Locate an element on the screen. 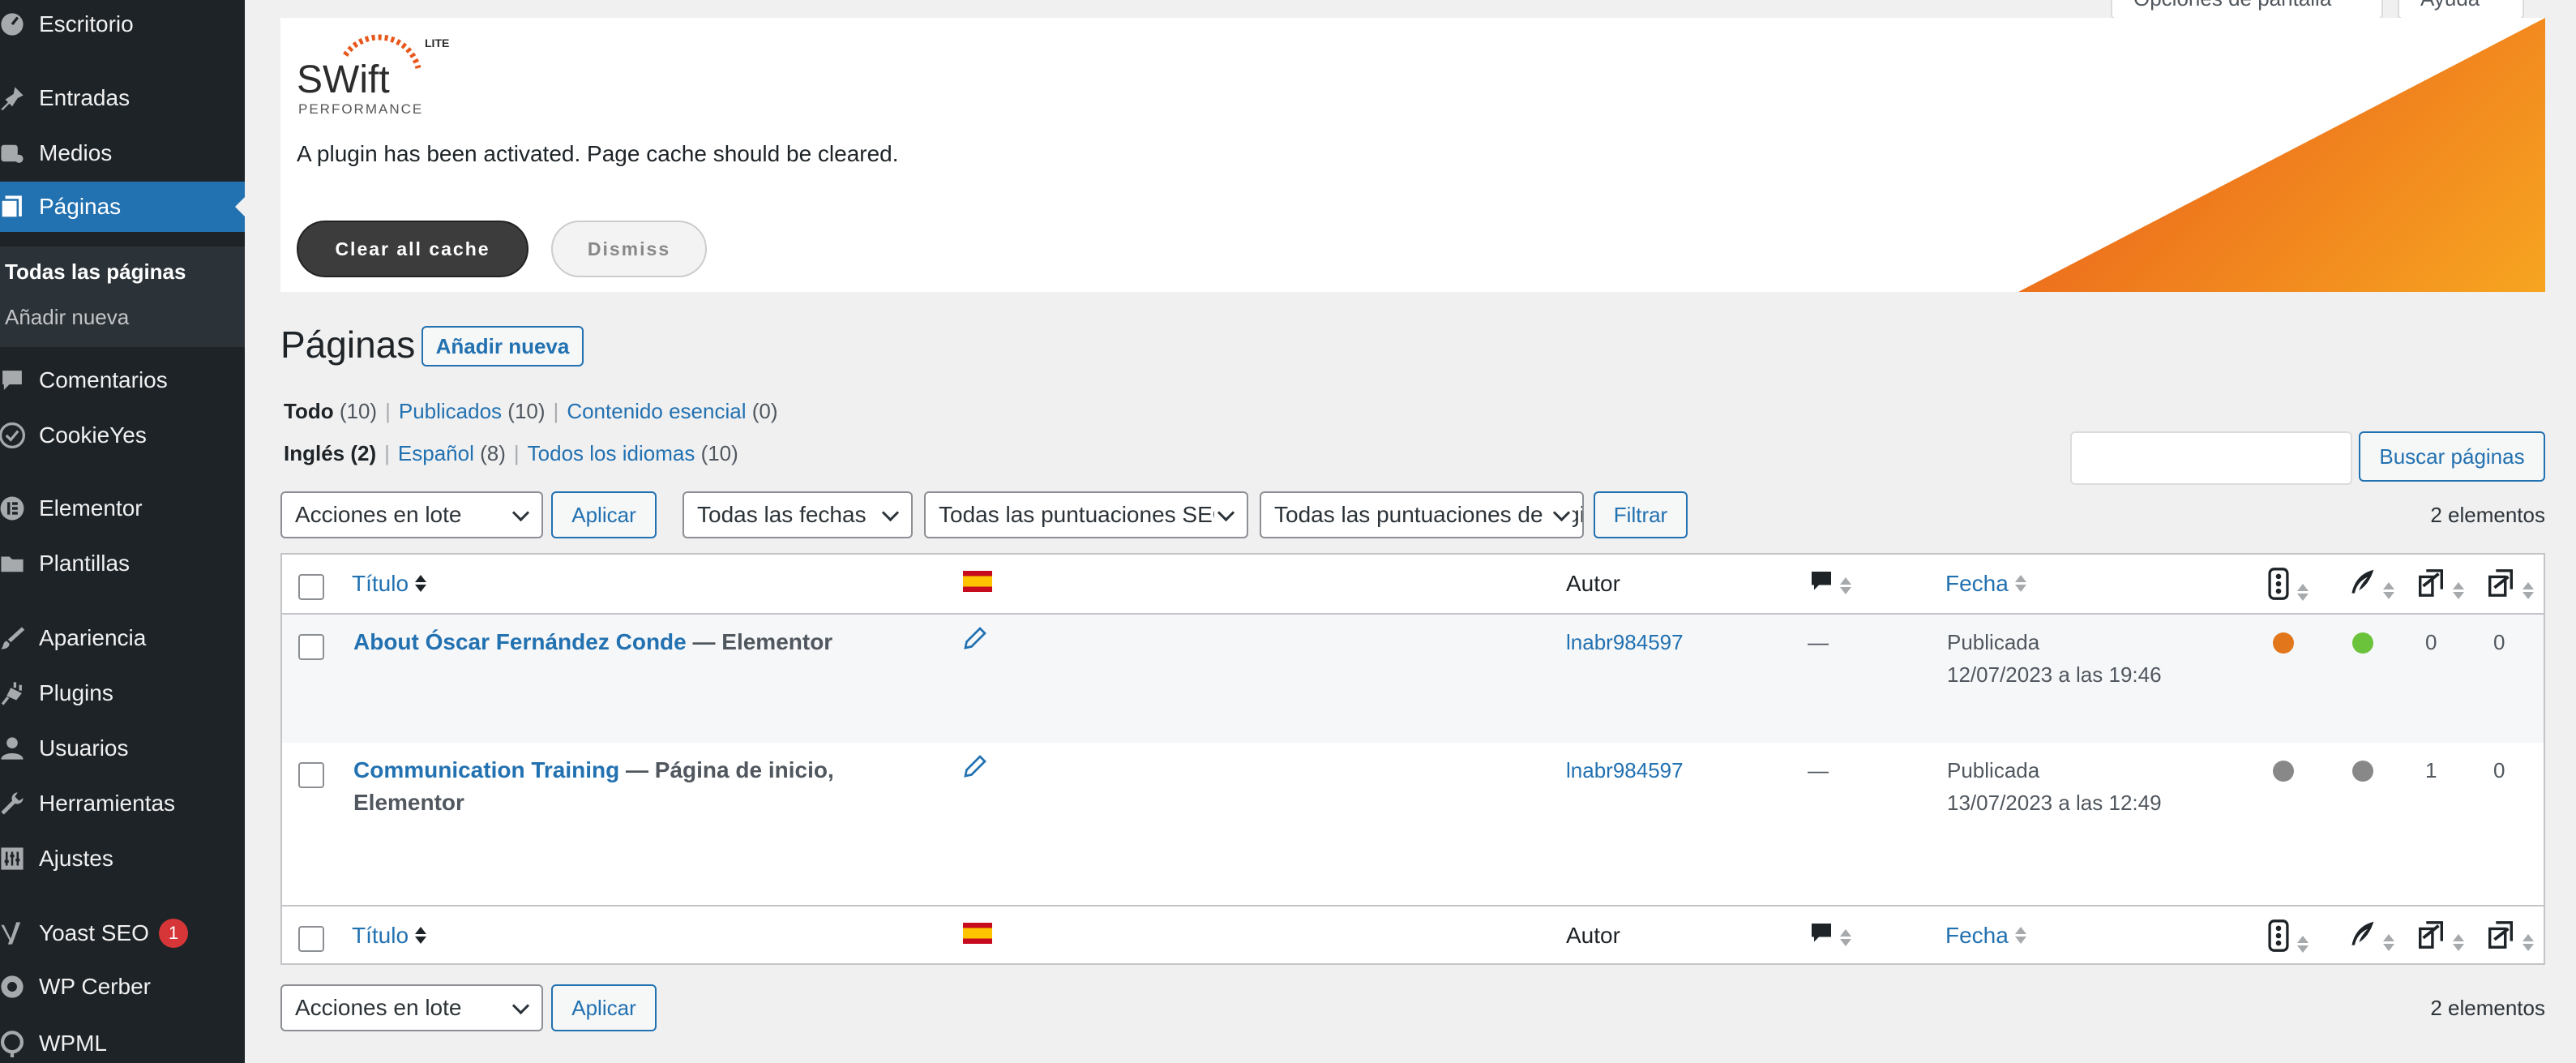  menu-label: Medios is located at coordinates (76, 153).